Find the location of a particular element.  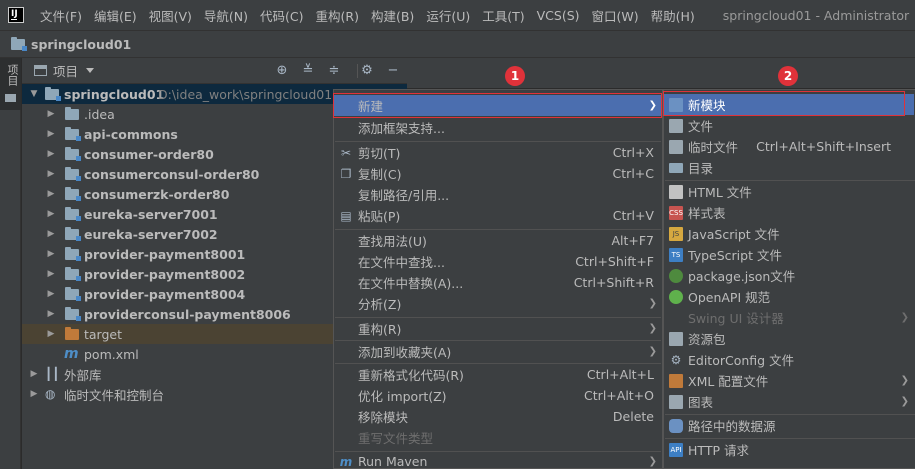

menu-item-label: 分析(Z) is located at coordinates (380, 304).